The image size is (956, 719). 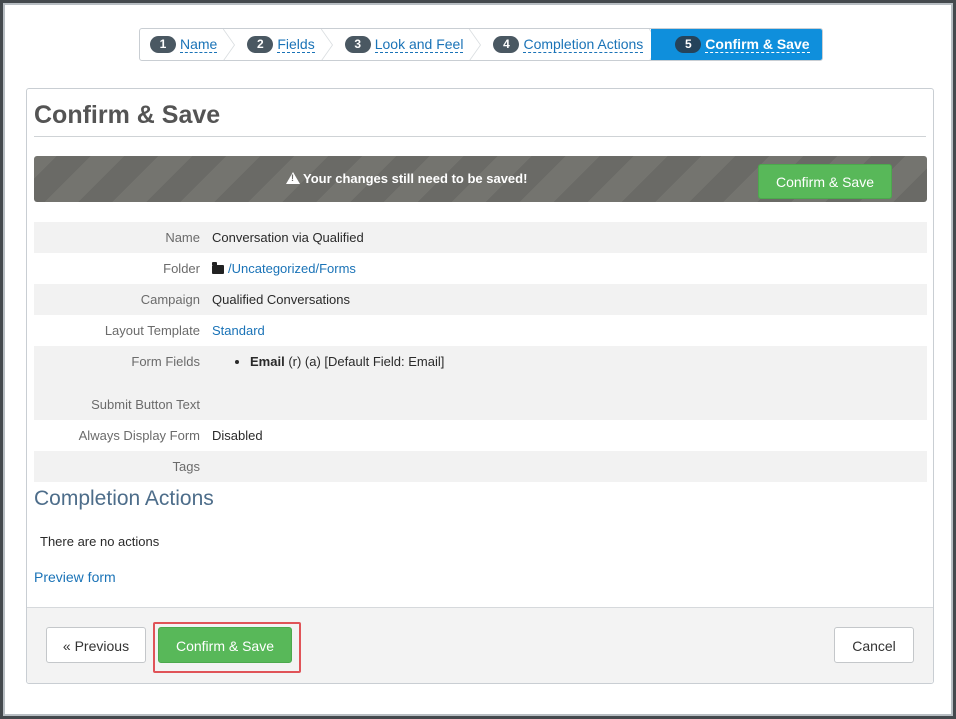 I want to click on footer-actions: « Previous Confirm & Save Cancel, so click(x=480, y=645).